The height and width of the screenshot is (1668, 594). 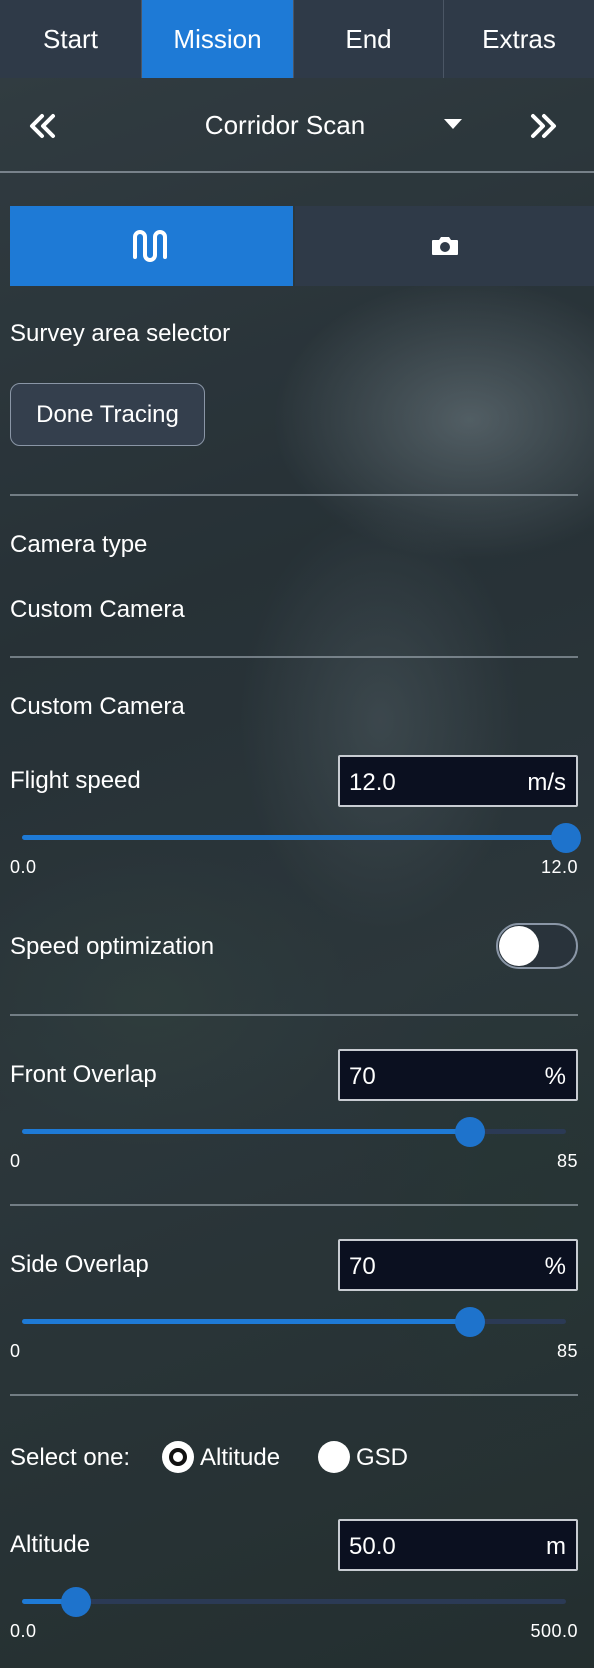 What do you see at coordinates (23, 867) in the screenshot?
I see `flight-speed-min: 0.0` at bounding box center [23, 867].